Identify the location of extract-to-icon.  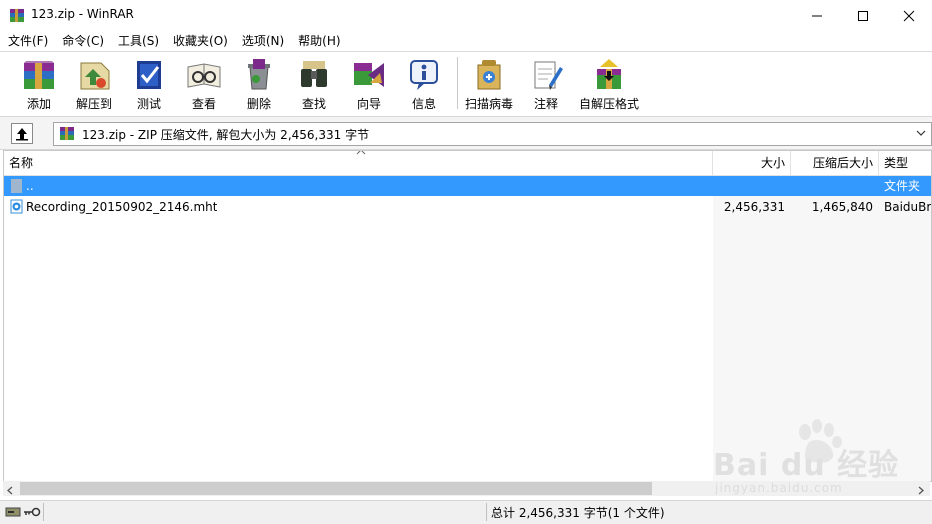
(95, 76).